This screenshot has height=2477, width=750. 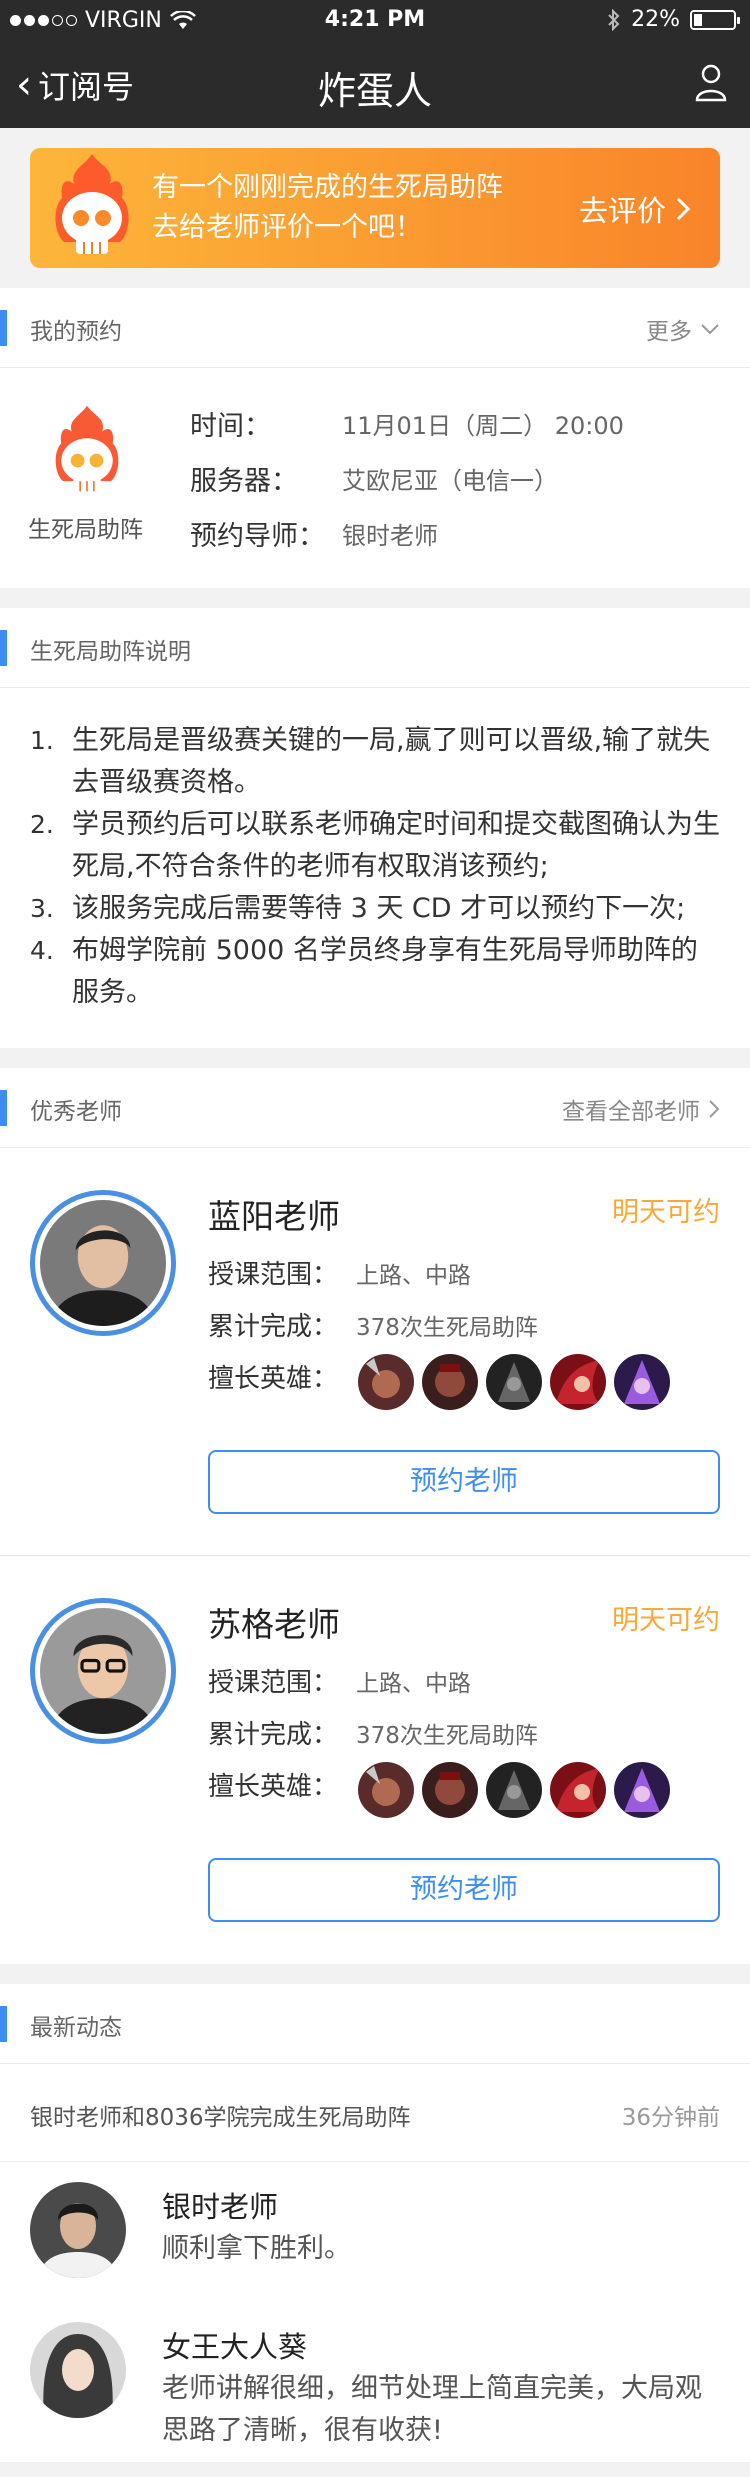 I want to click on comment-author: 银时老师, so click(x=220, y=2207).